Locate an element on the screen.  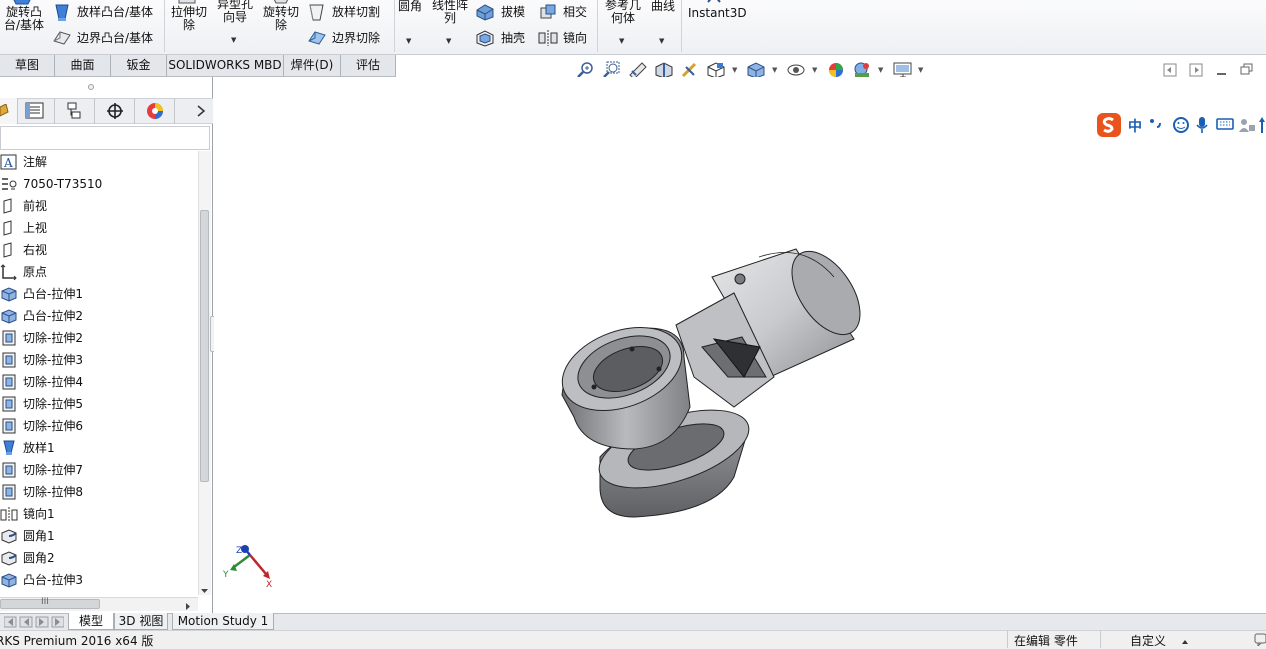
tab-model: 模型 is located at coordinates (91, 621).